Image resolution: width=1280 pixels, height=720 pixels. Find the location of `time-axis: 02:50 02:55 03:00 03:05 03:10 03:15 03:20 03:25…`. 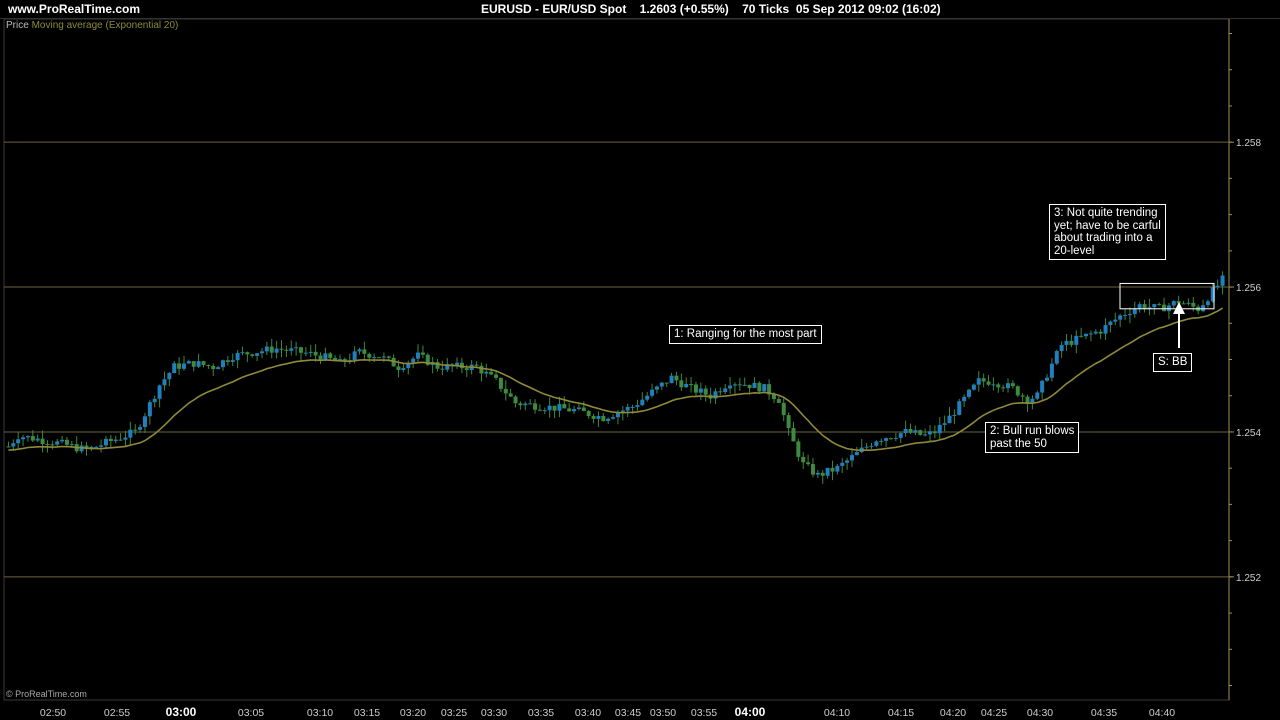

time-axis: 02:50 02:55 03:00 03:05 03:10 03:15 03:20 03:25… is located at coordinates (607, 712).